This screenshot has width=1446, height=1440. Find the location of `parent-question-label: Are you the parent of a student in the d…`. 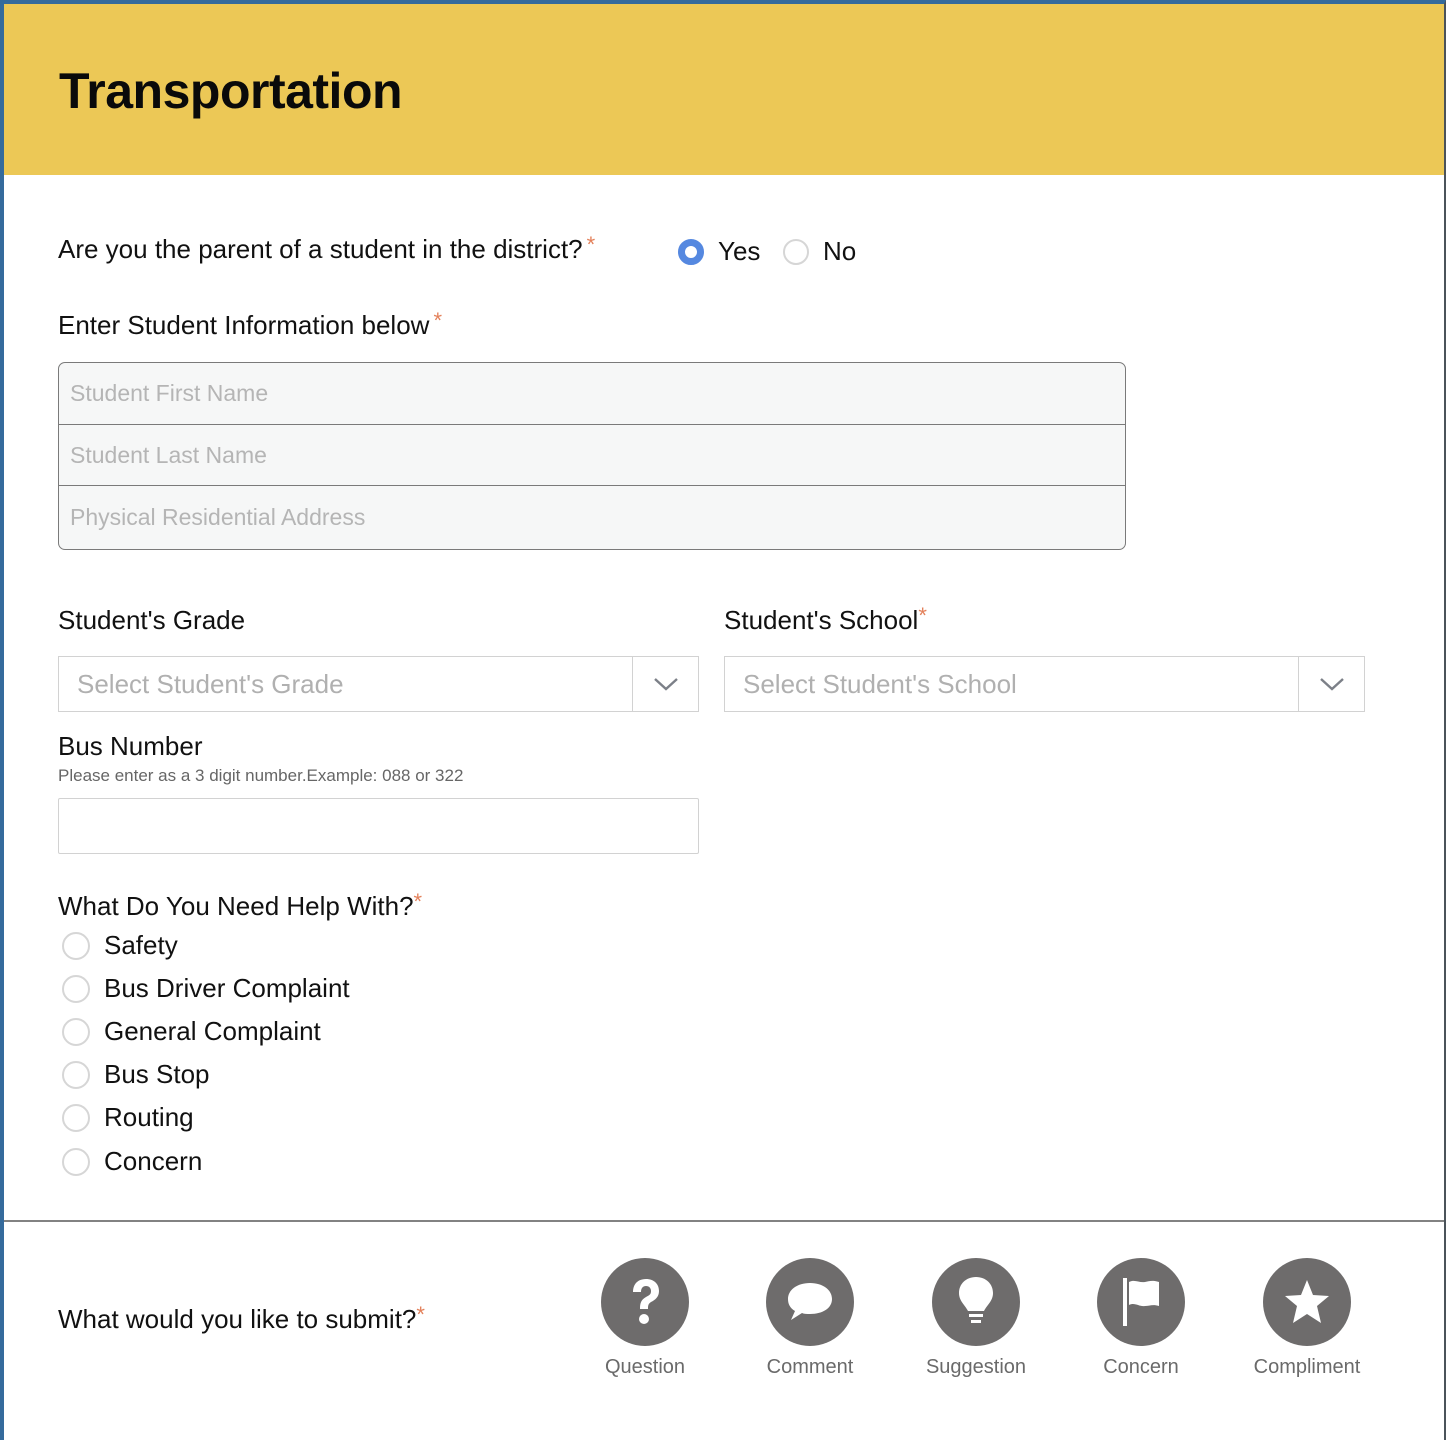

parent-question-label: Are you the parent of a student in the d… is located at coordinates (327, 248).